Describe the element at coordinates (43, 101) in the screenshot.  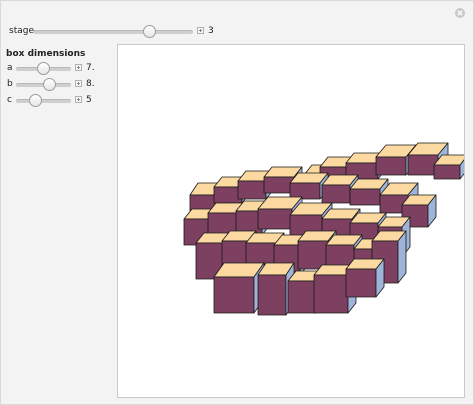
I see `c-slider-track` at that location.